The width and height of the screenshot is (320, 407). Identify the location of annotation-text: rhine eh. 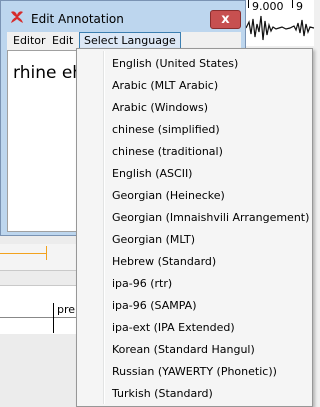
(48, 73).